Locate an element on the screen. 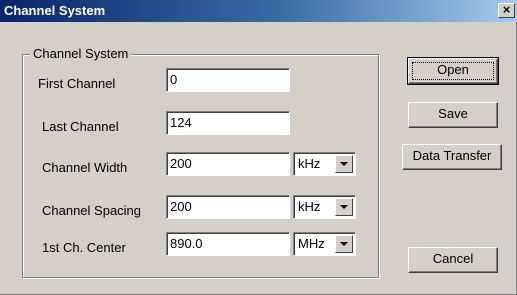 This screenshot has height=295, width=517. group-label: Channel System is located at coordinates (81, 53).